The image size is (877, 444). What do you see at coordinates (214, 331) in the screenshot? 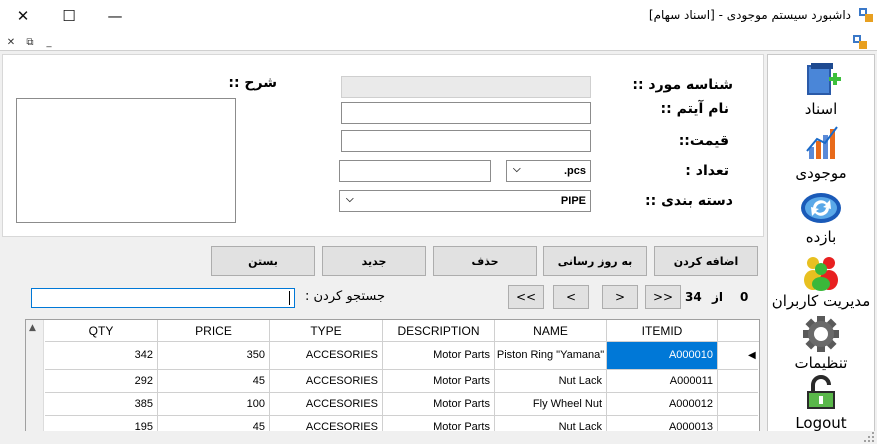
I see `column-header-price: PRICE` at bounding box center [214, 331].